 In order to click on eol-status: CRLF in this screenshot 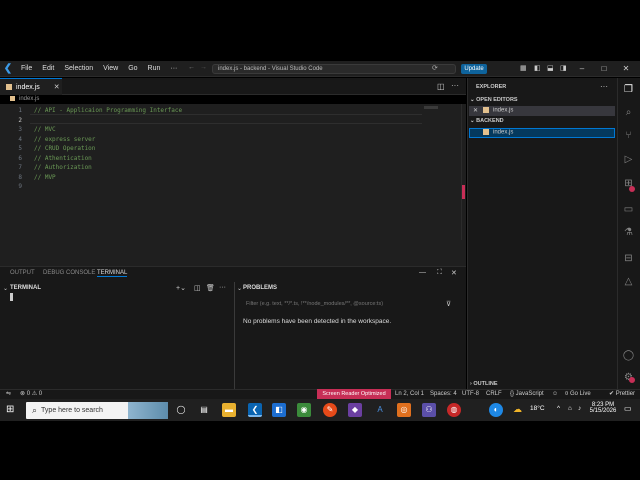, I will do `click(494, 394)`.